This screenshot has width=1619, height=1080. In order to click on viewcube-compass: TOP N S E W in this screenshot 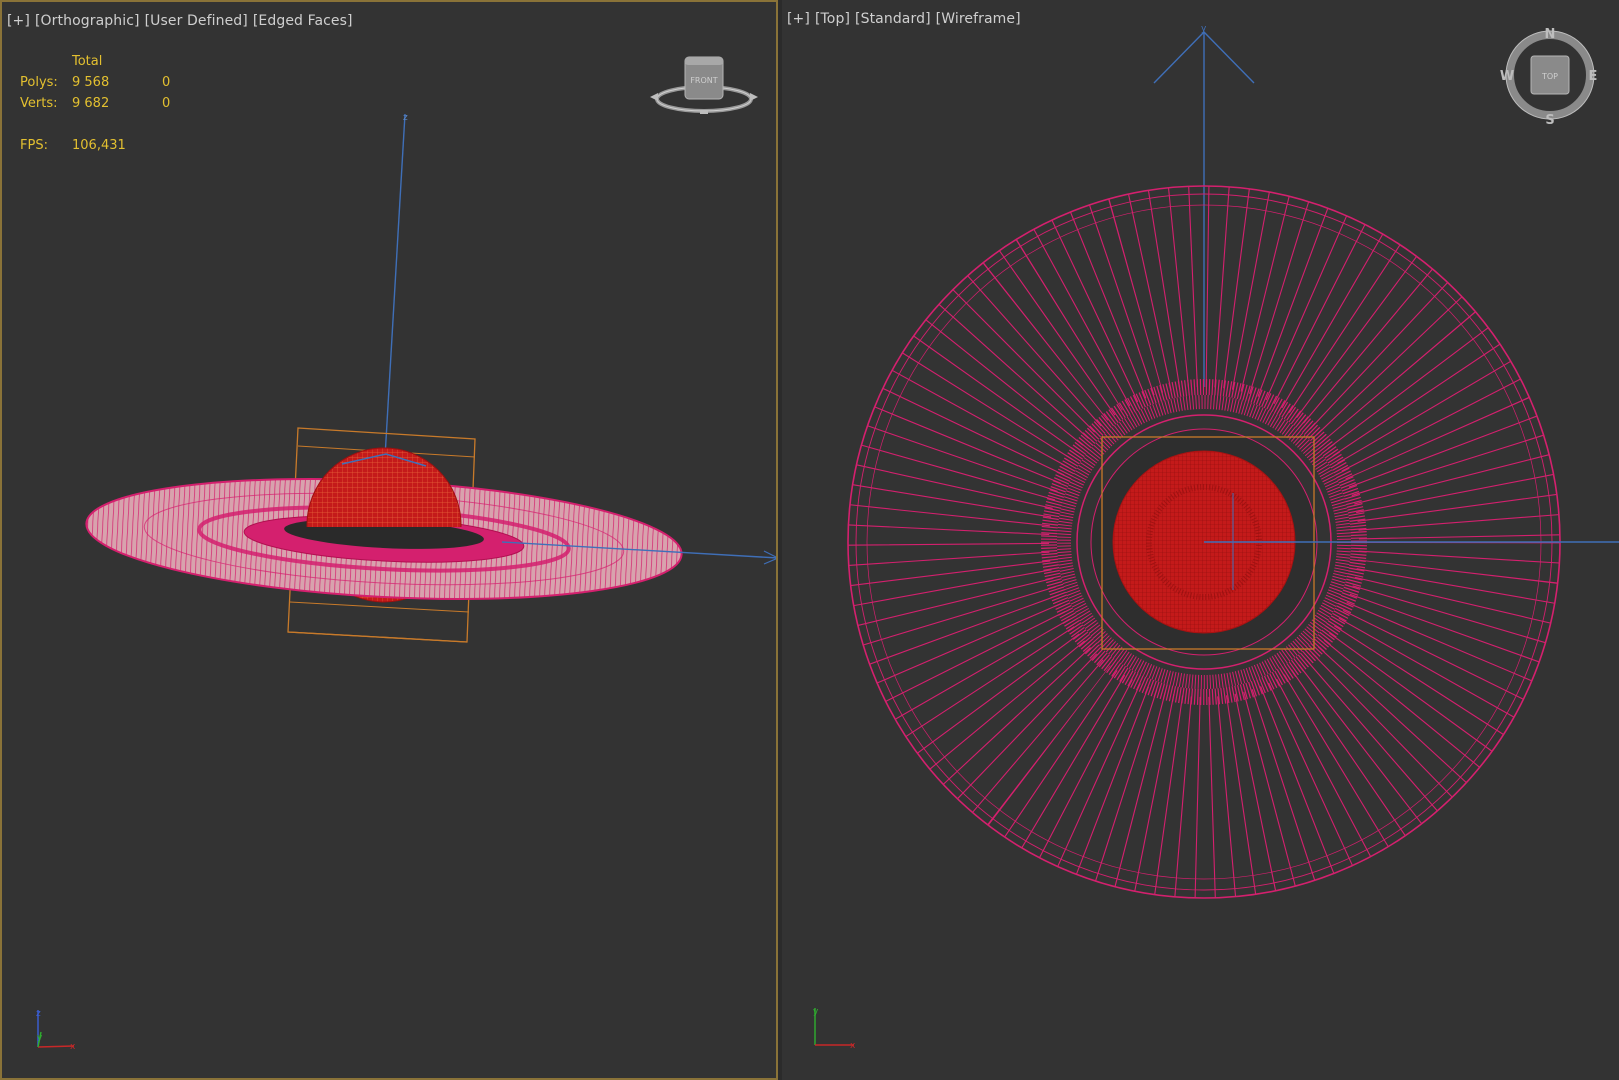, I will do `click(1549, 77)`.